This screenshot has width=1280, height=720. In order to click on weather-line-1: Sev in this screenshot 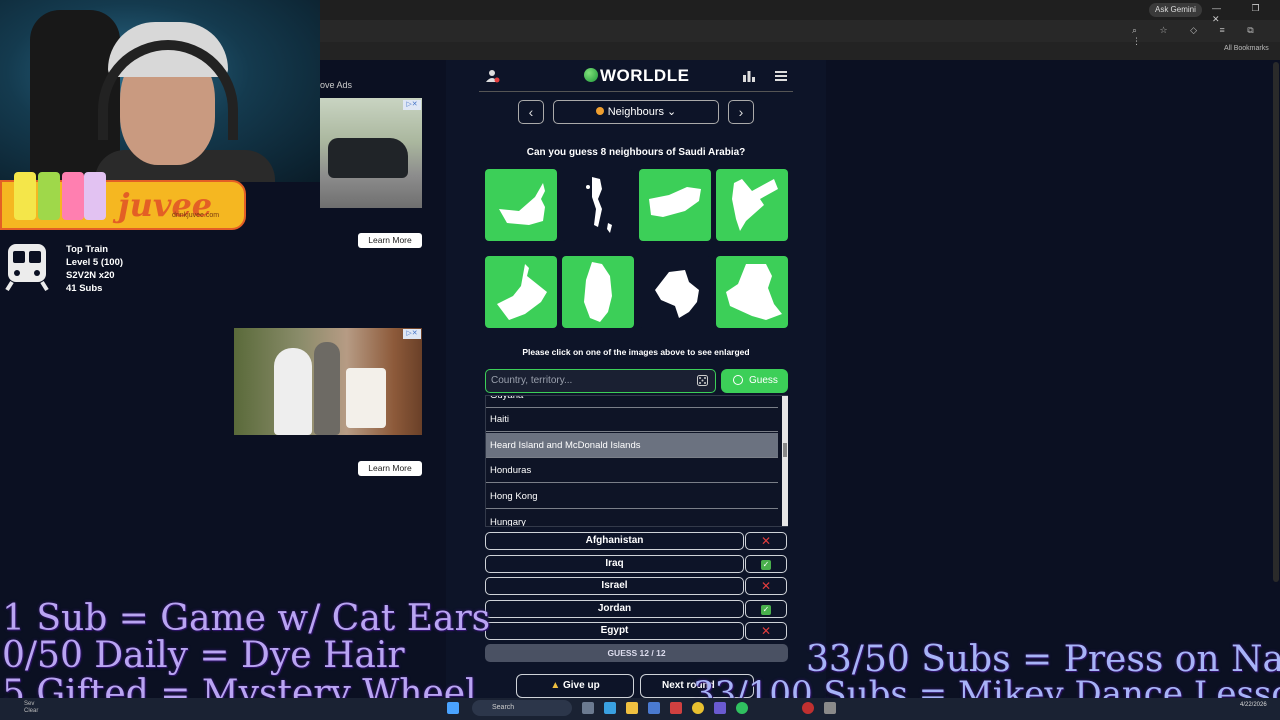, I will do `click(29, 704)`.